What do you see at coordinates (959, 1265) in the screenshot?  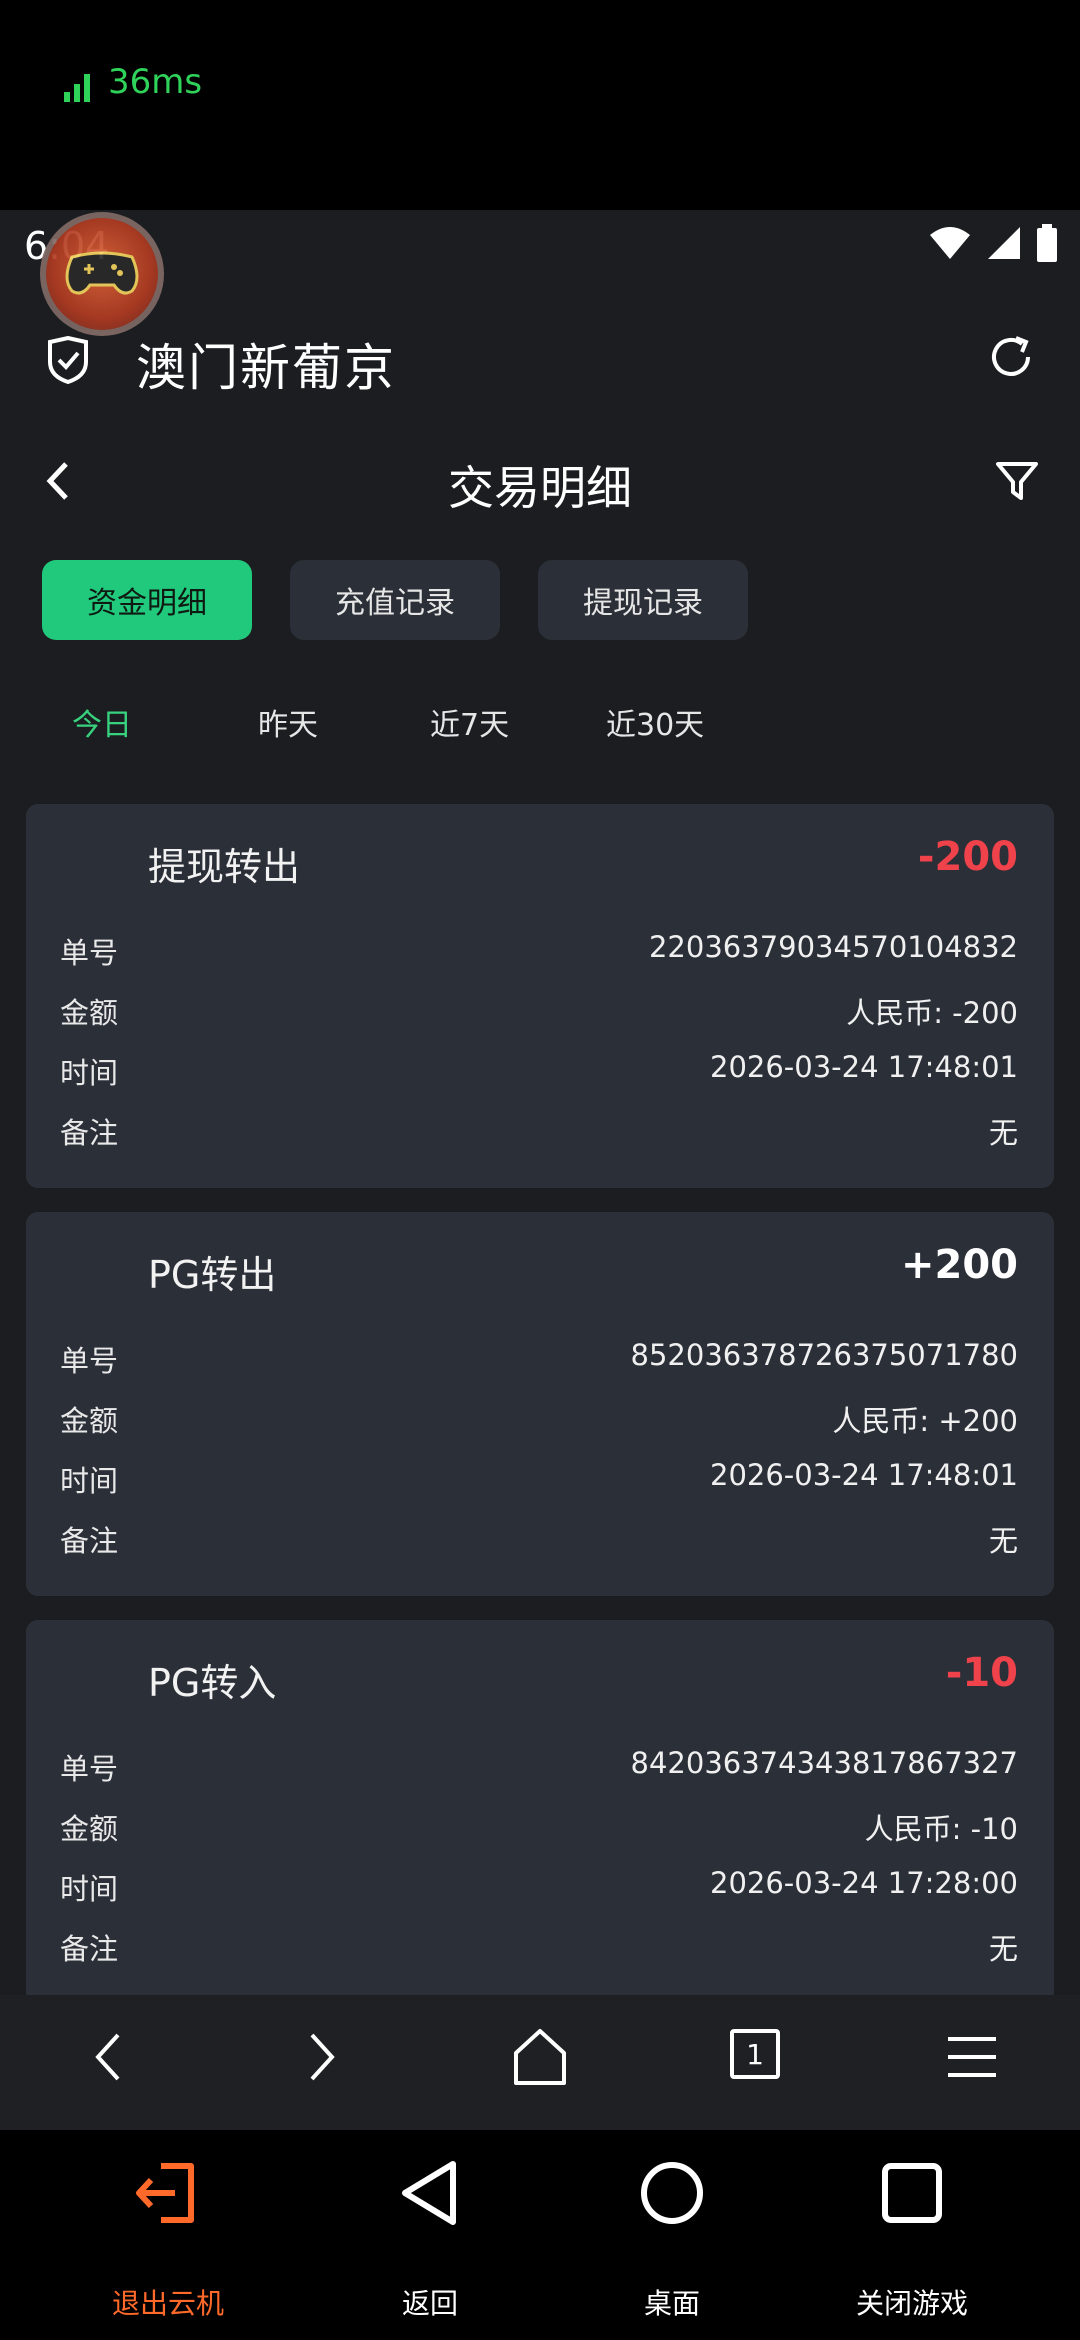 I see `transaction-amount: +200` at bounding box center [959, 1265].